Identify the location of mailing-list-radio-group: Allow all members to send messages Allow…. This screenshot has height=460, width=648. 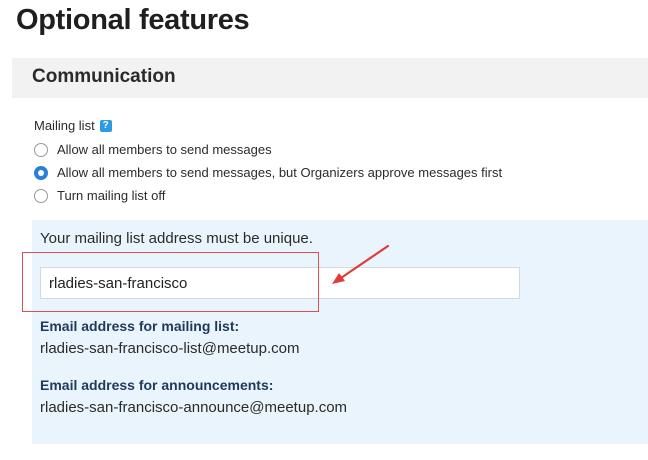
(268, 172).